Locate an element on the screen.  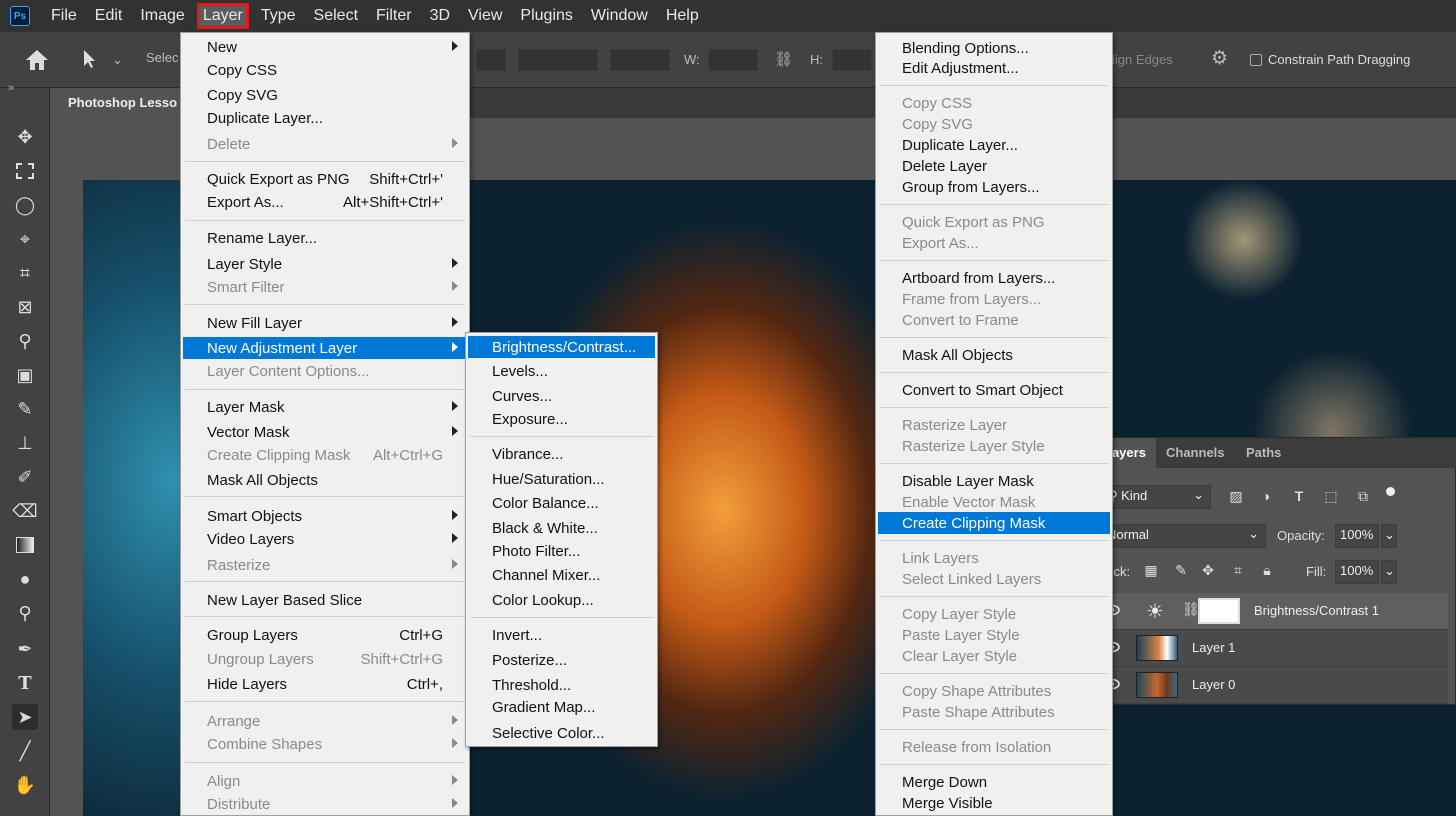
adjustment-filter-icon: ◑ is located at coordinates (1266, 497).